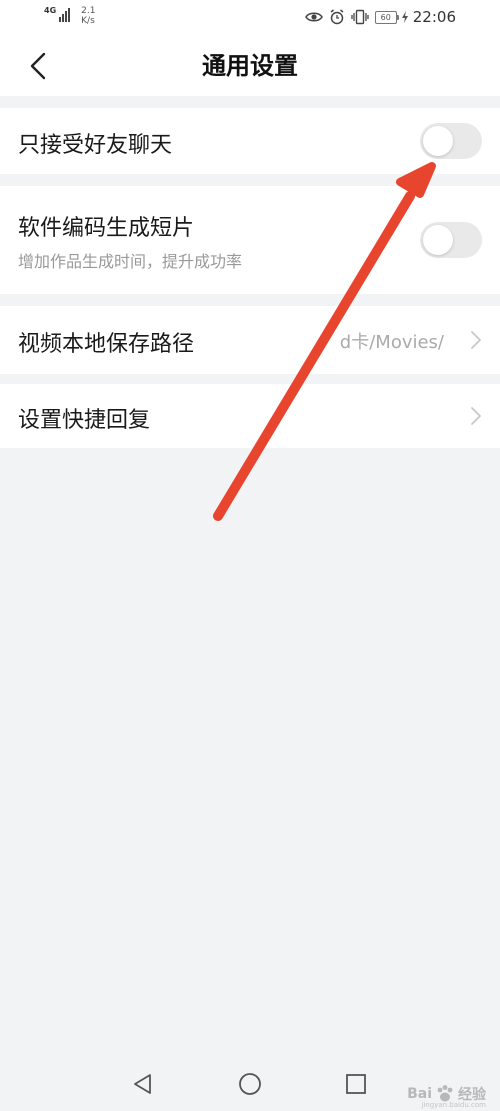  Describe the element at coordinates (250, 240) in the screenshot. I see `setting-row-software-encoding: 软件编码生成短片 增加作品生成时间，提升成功率` at that location.